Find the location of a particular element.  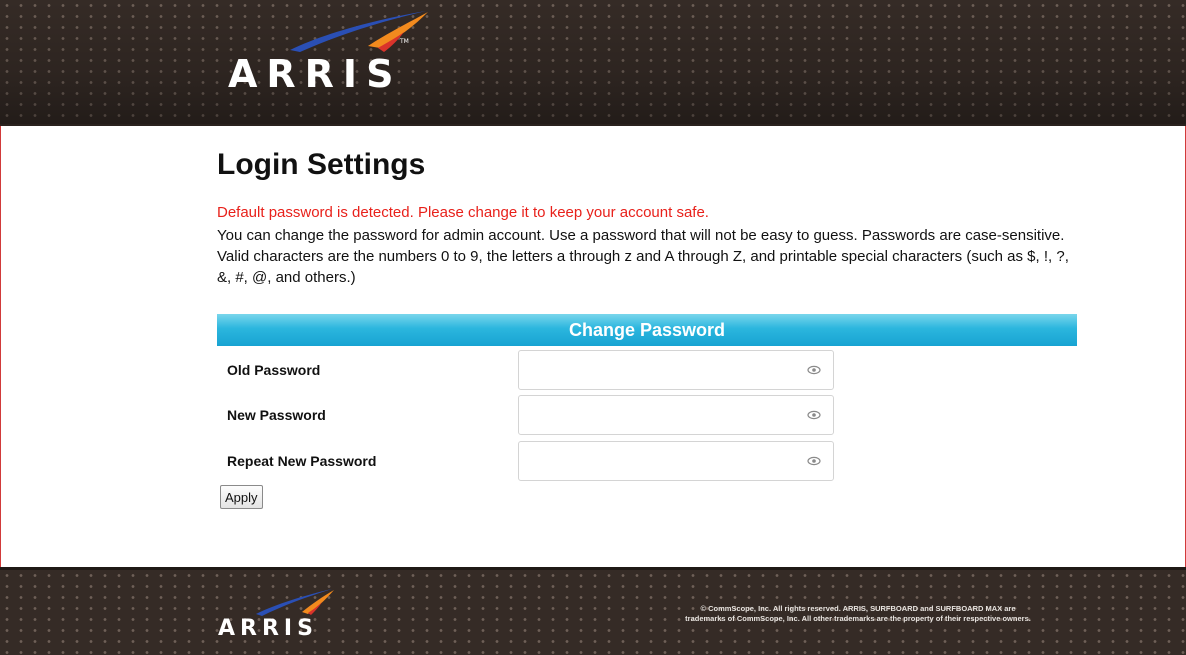

repeat-password-row: Repeat New Password is located at coordinates (648, 461).